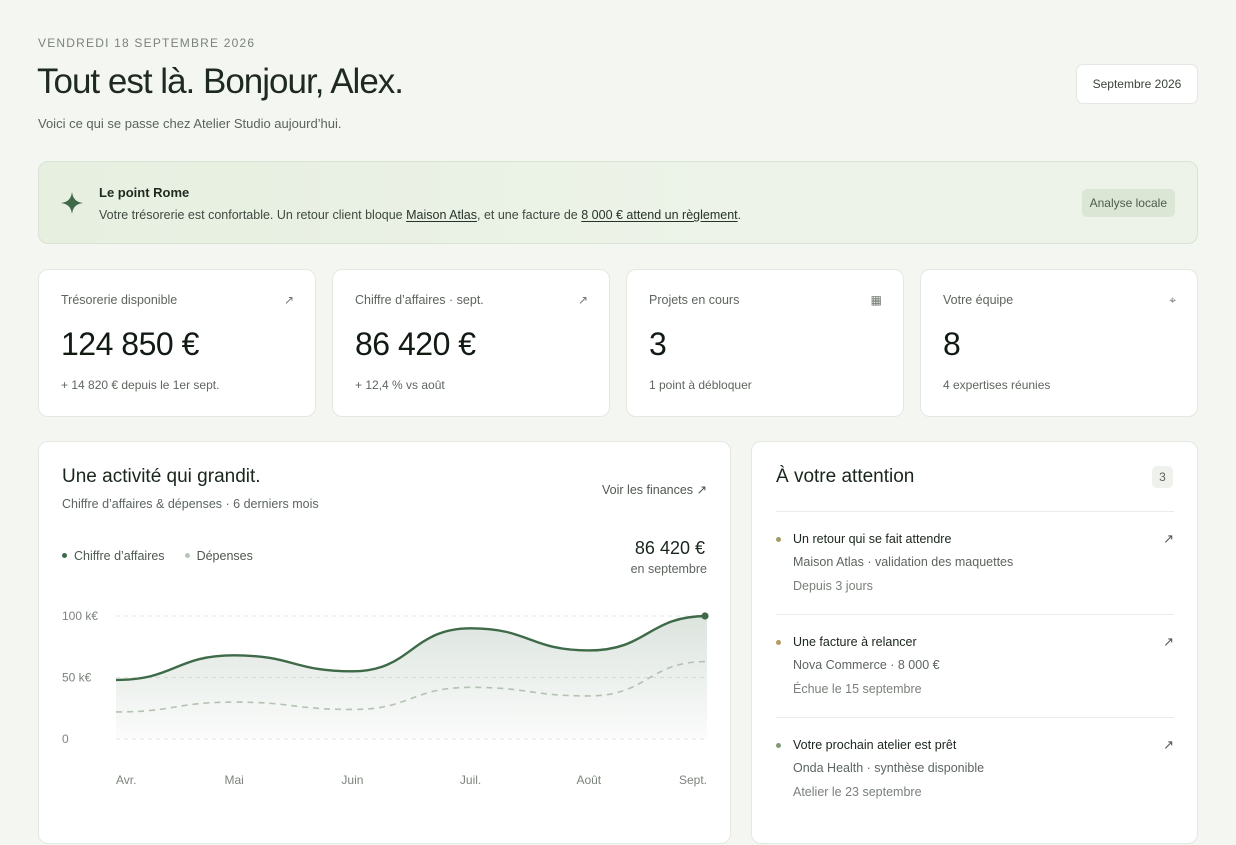 The width and height of the screenshot is (1236, 845). Describe the element at coordinates (866, 665) in the screenshot. I see `attention-item-sub: Nova Commerce · 8 000 €` at that location.